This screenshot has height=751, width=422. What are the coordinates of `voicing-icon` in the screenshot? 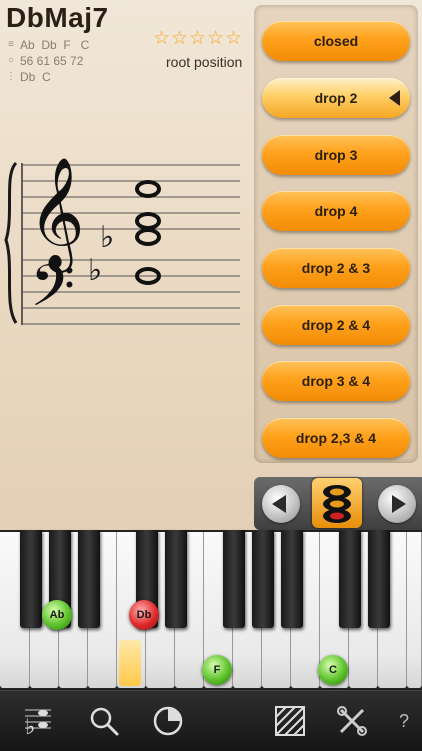 It's located at (337, 503).